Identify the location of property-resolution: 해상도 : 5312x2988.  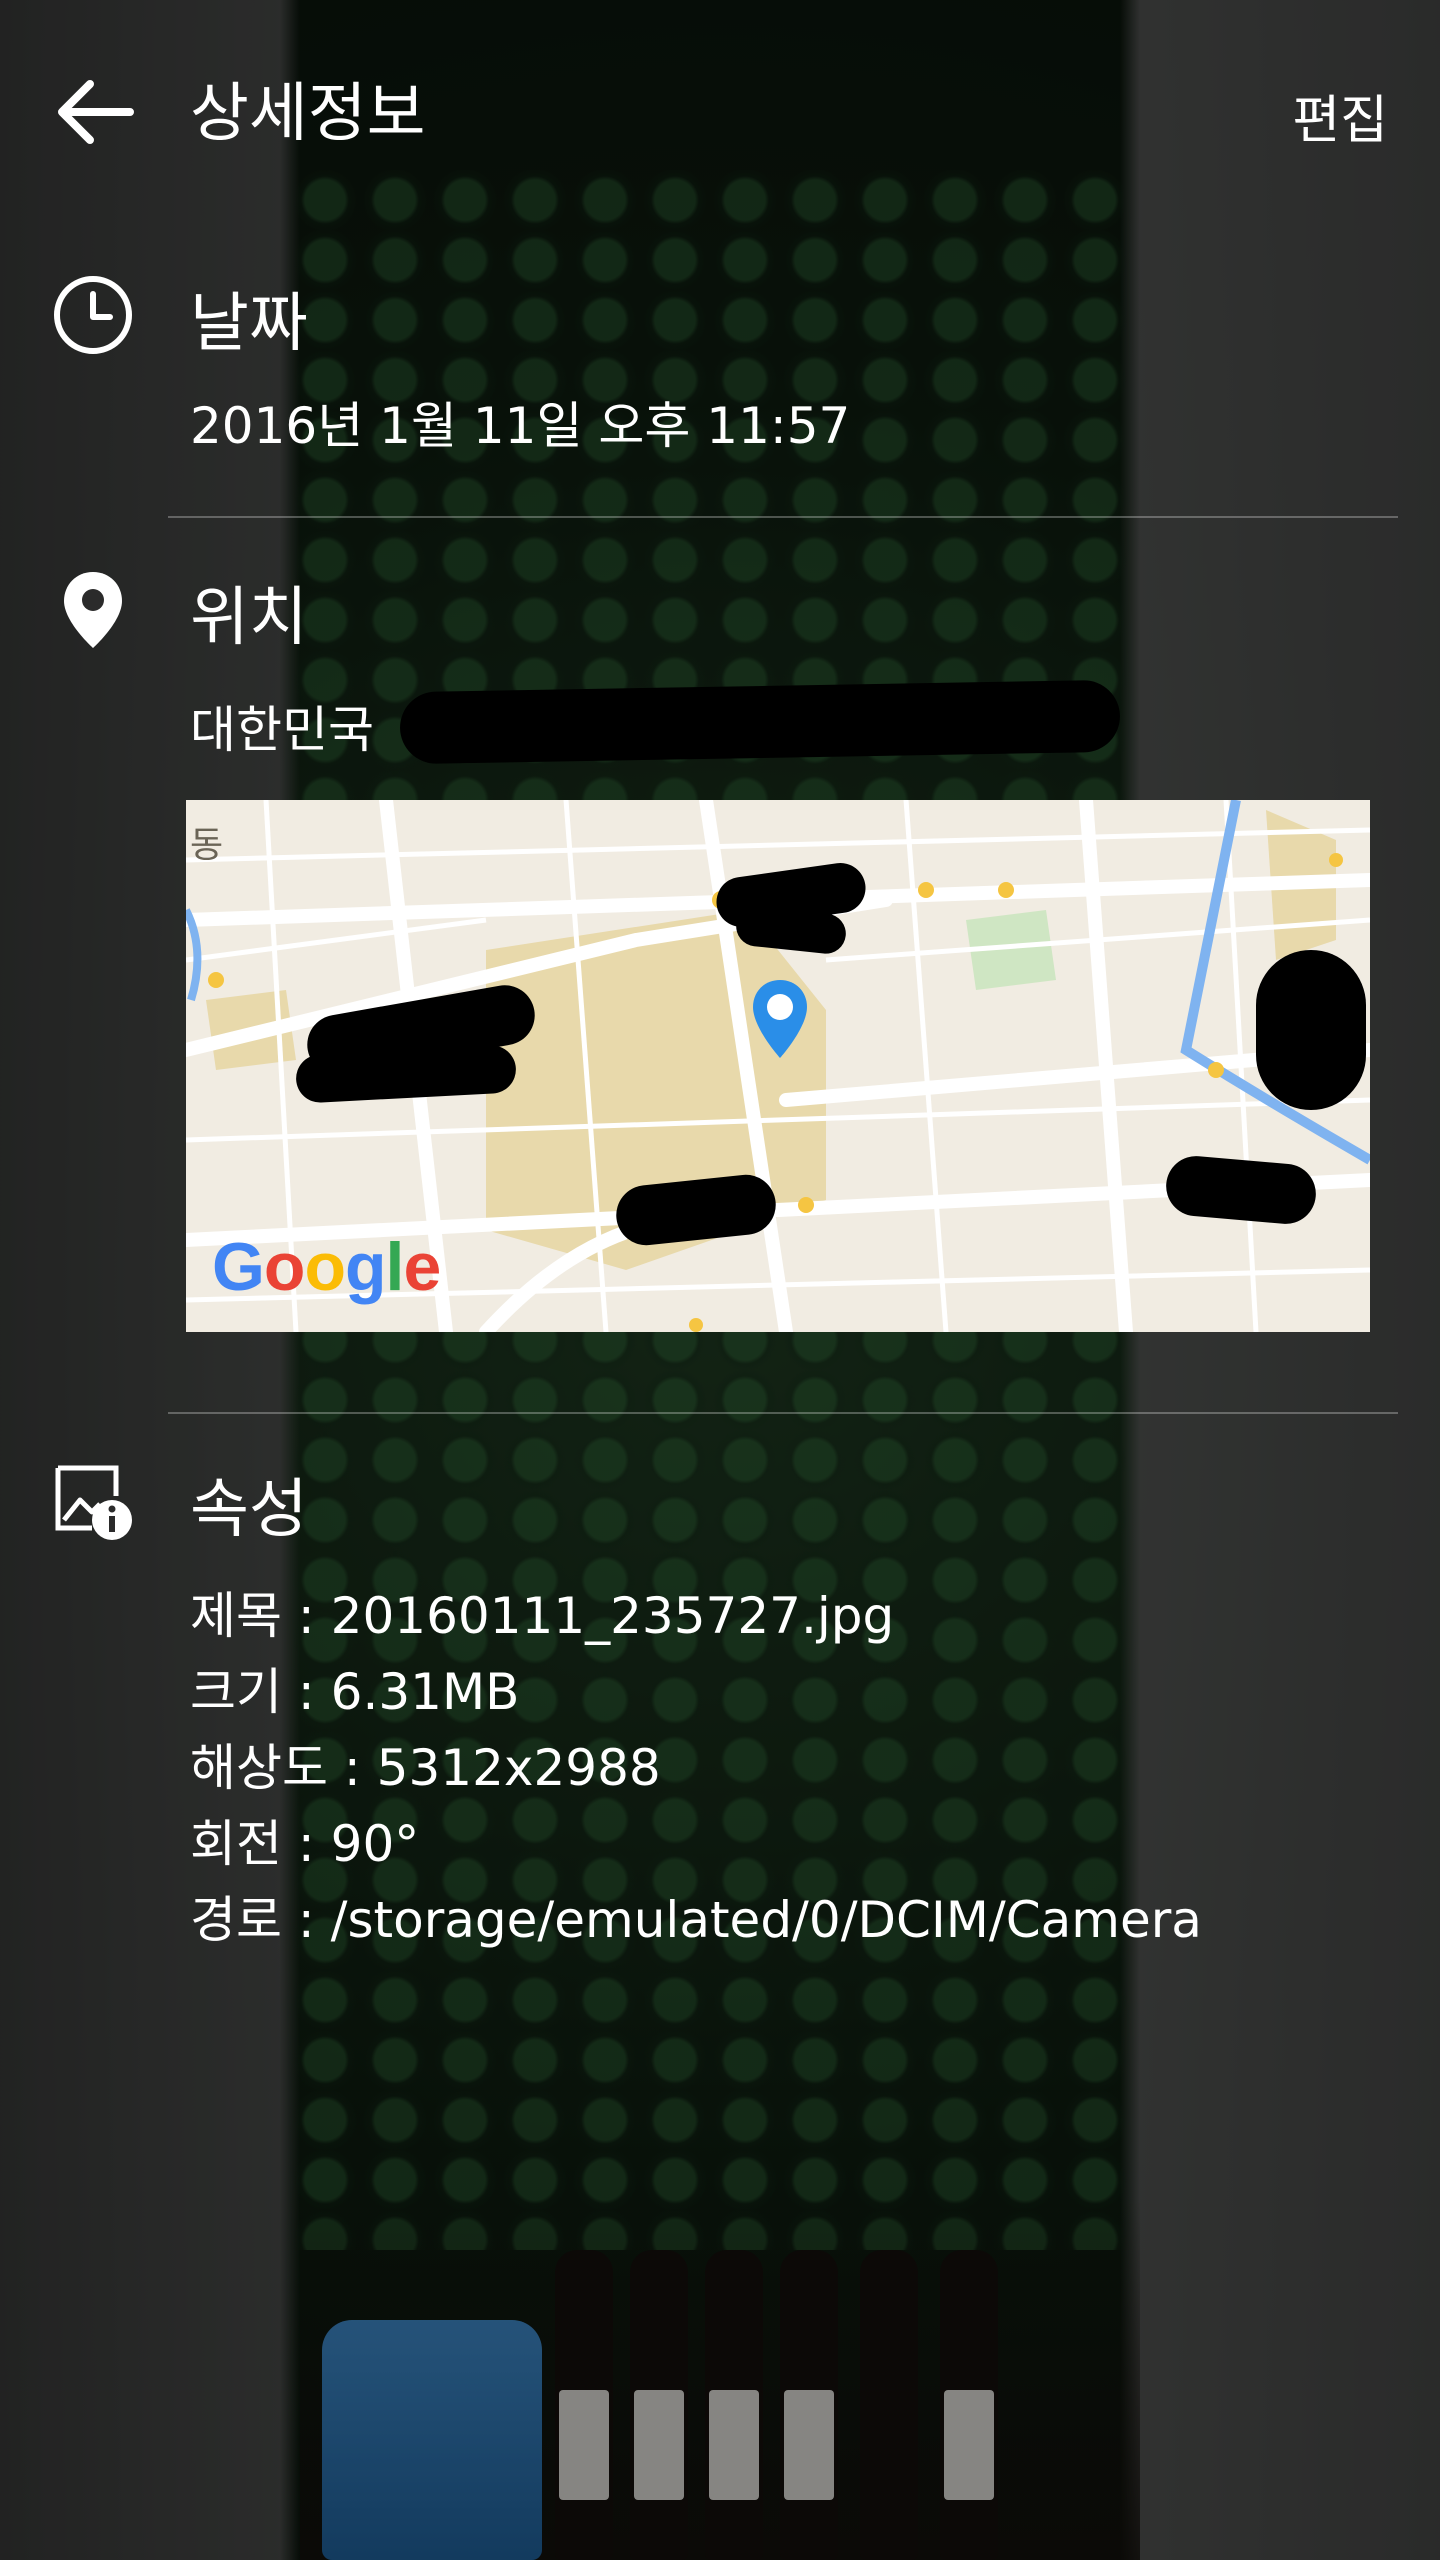
(425, 1768).